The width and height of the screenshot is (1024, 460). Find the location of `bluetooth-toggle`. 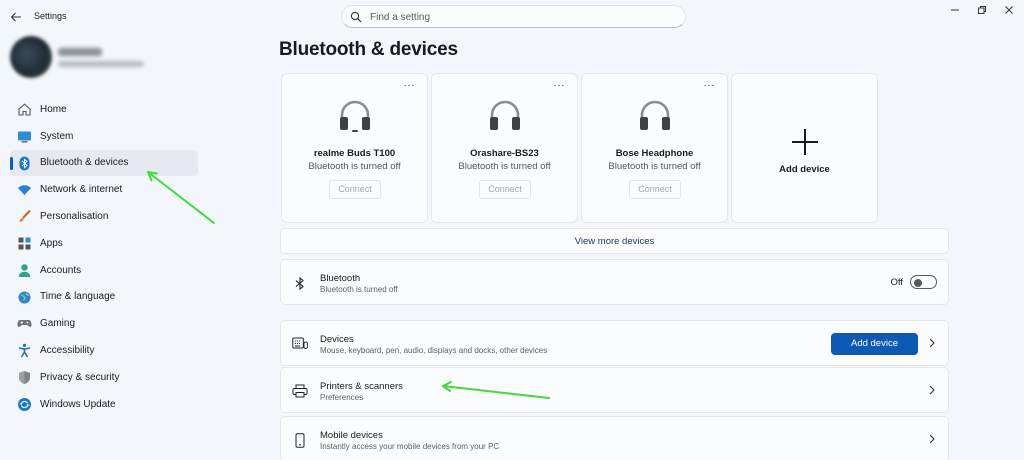

bluetooth-toggle is located at coordinates (923, 282).